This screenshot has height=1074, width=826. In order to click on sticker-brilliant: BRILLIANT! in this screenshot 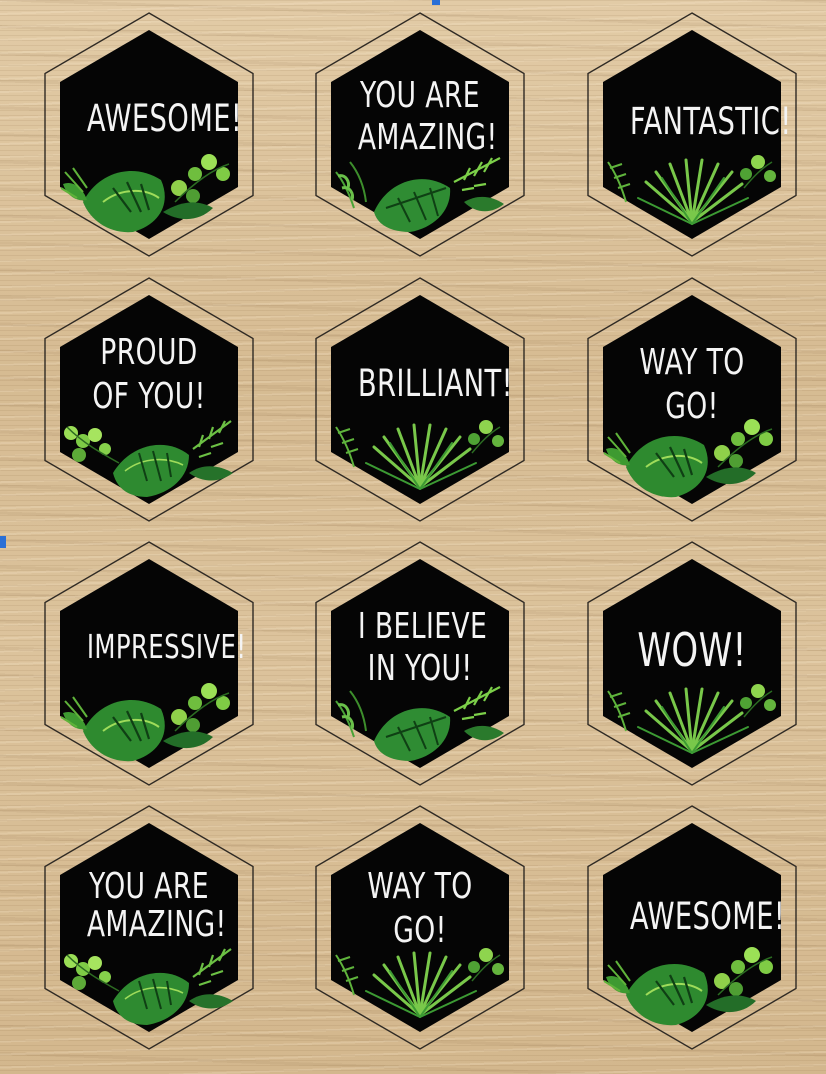, I will do `click(420, 399)`.